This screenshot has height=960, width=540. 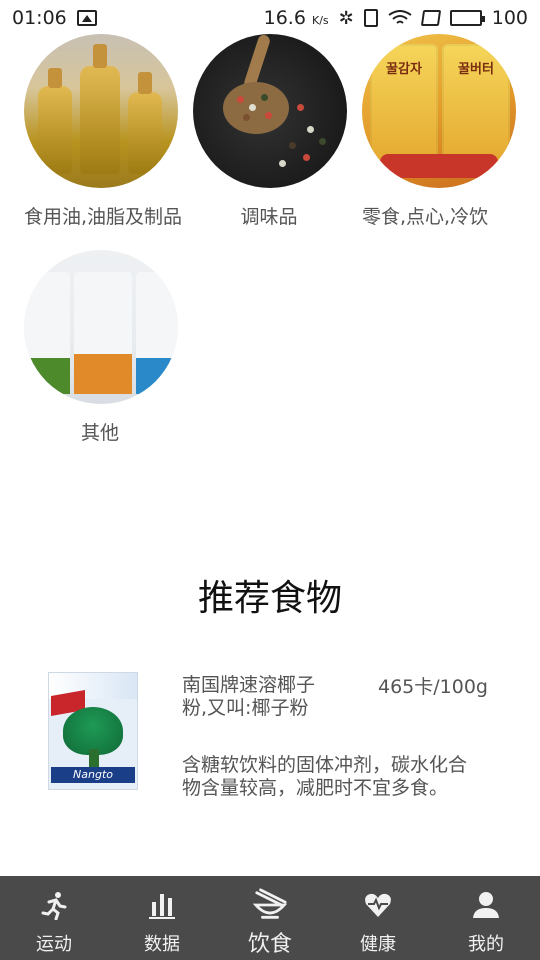 I want to click on category-other: 其他, so click(x=101, y=347).